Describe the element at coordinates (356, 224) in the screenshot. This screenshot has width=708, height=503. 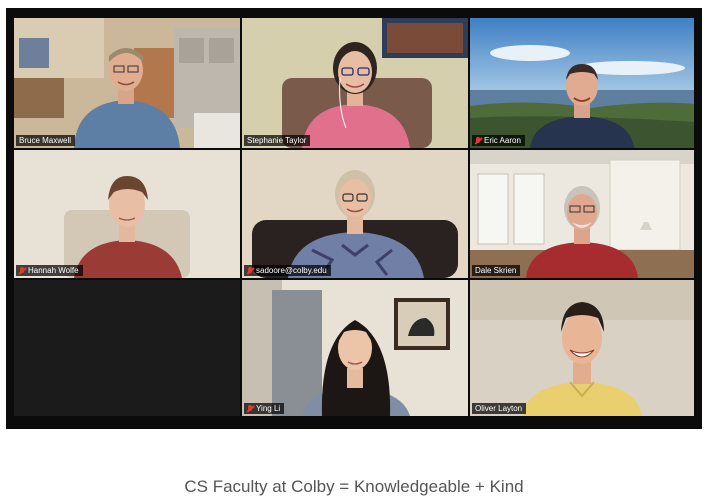
I see `participant-video-sadoore` at that location.